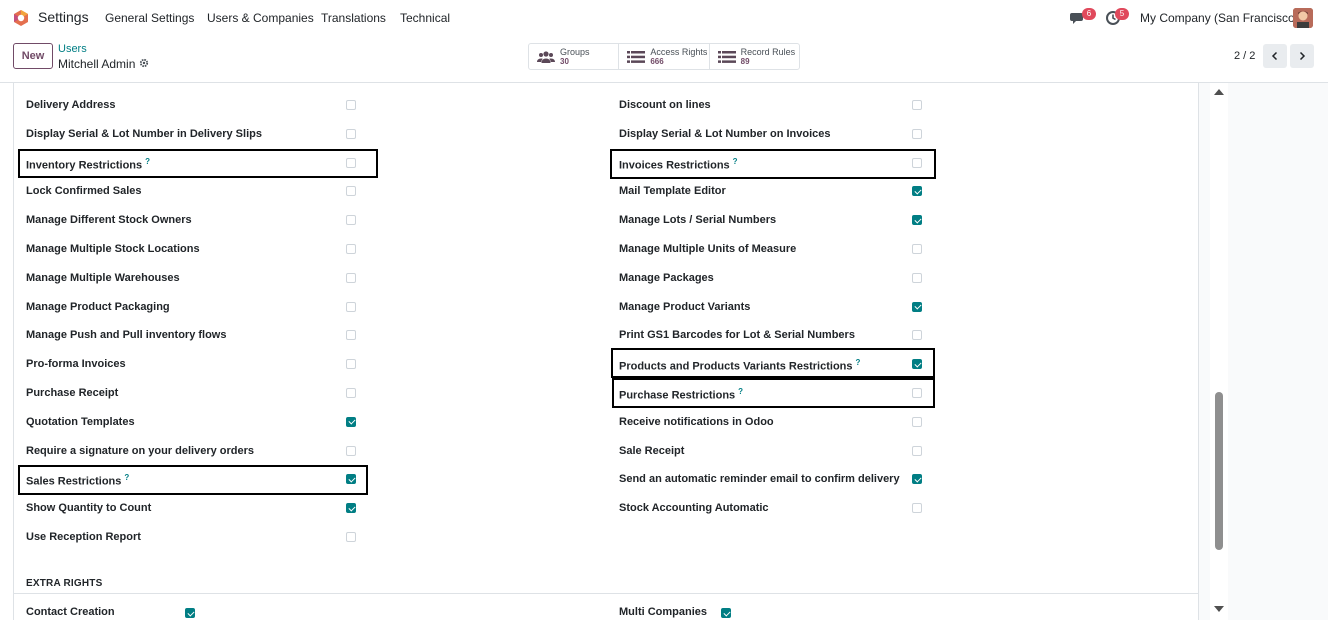 This screenshot has width=1328, height=620. I want to click on field-label-manage-product-packaging: Manage Product Packaging, so click(98, 307).